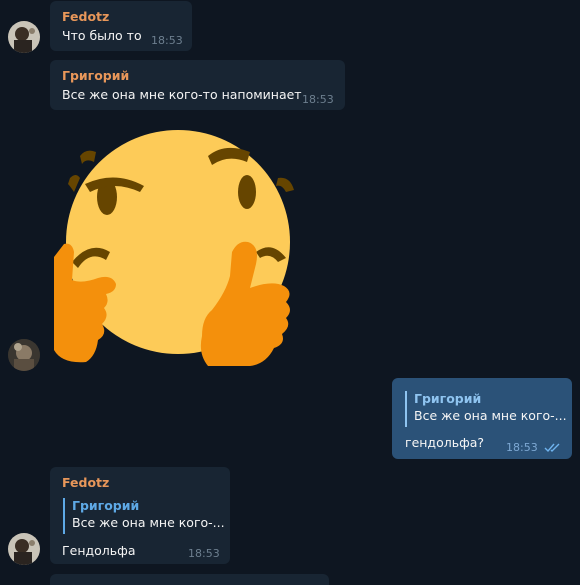 The height and width of the screenshot is (585, 580). I want to click on message-text: Что было то, so click(102, 35).